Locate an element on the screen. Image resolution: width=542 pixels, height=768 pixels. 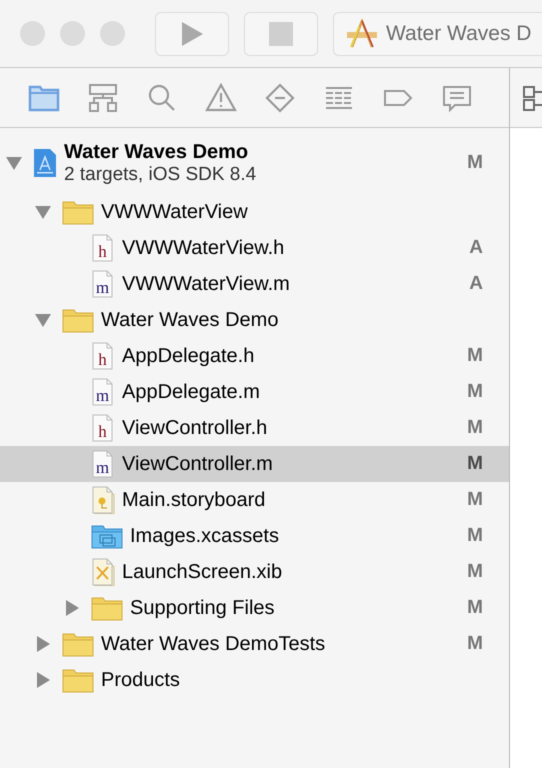
project-subtitle: 2 targets, iOS SDK 8.4 is located at coordinates (160, 175).